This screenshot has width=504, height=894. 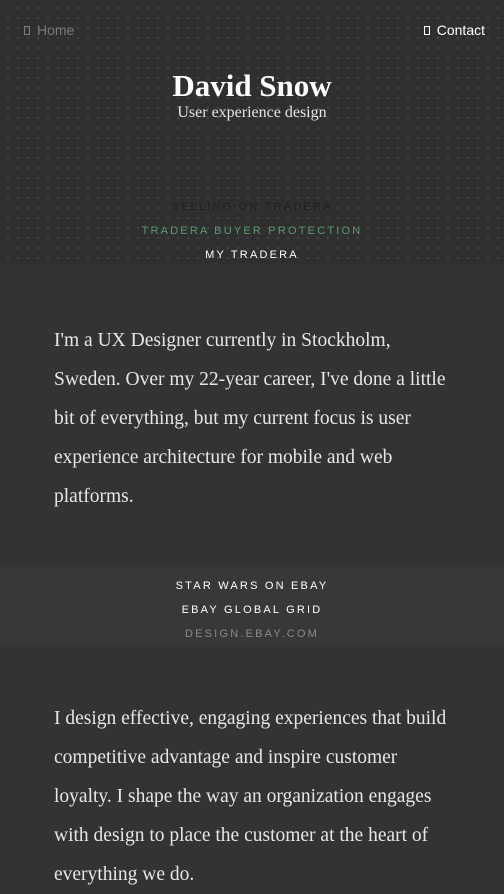 I want to click on link-star-wars-on-ebay: STAR WARS ON EBAY, so click(x=252, y=586).